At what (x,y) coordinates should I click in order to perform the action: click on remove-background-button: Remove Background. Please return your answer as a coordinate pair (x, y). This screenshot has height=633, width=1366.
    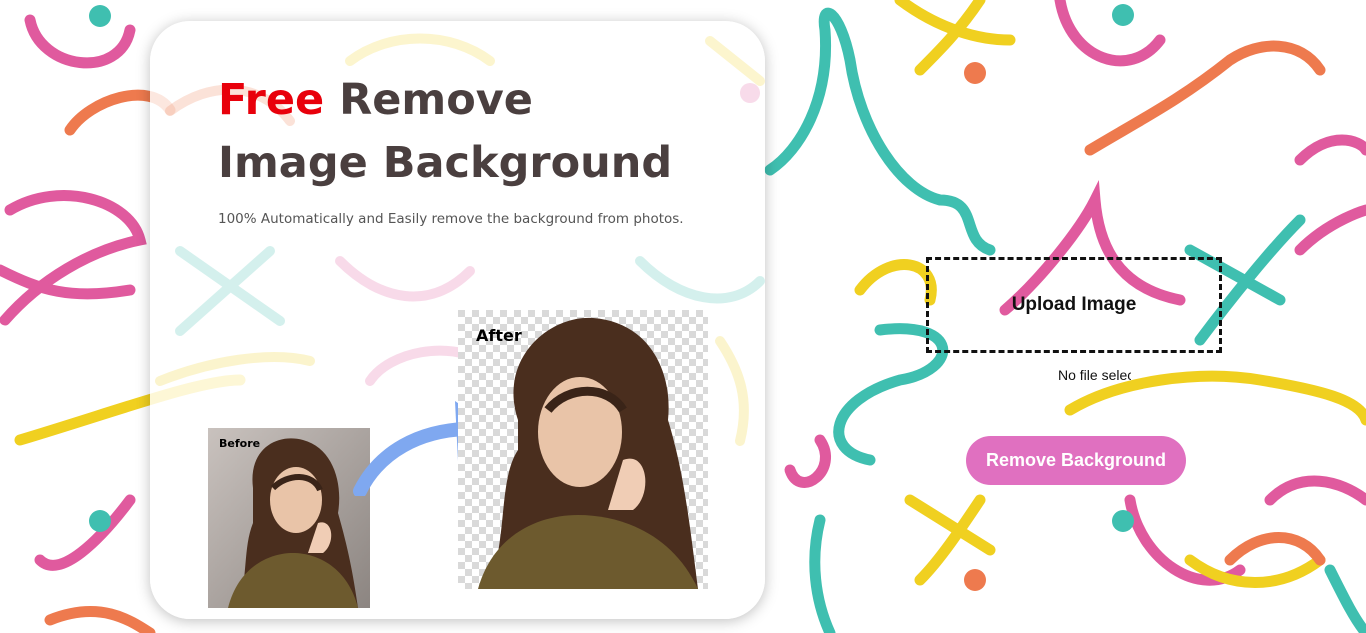
    Looking at the image, I should click on (1076, 460).